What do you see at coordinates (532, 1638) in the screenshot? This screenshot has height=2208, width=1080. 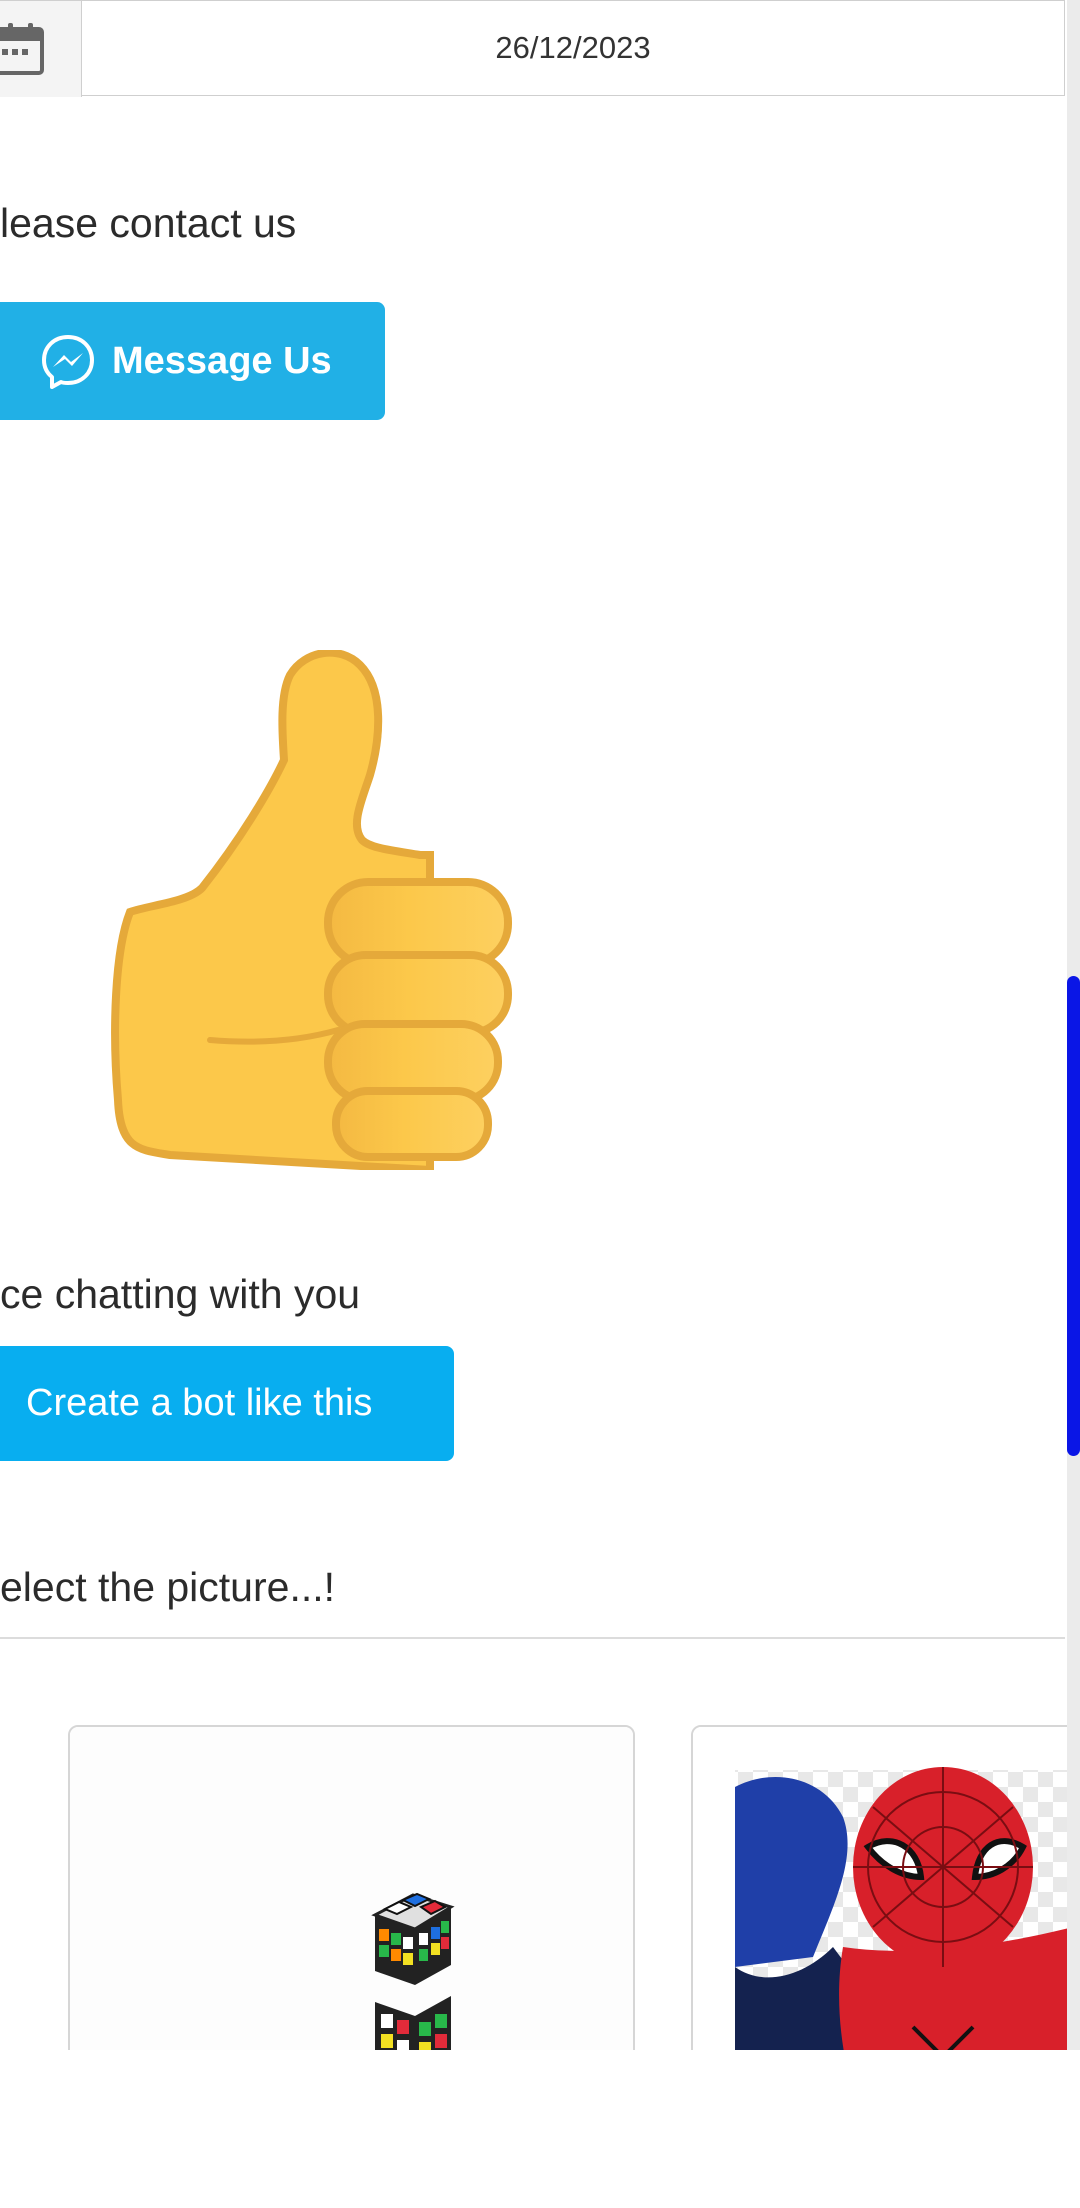 I see `divider` at bounding box center [532, 1638].